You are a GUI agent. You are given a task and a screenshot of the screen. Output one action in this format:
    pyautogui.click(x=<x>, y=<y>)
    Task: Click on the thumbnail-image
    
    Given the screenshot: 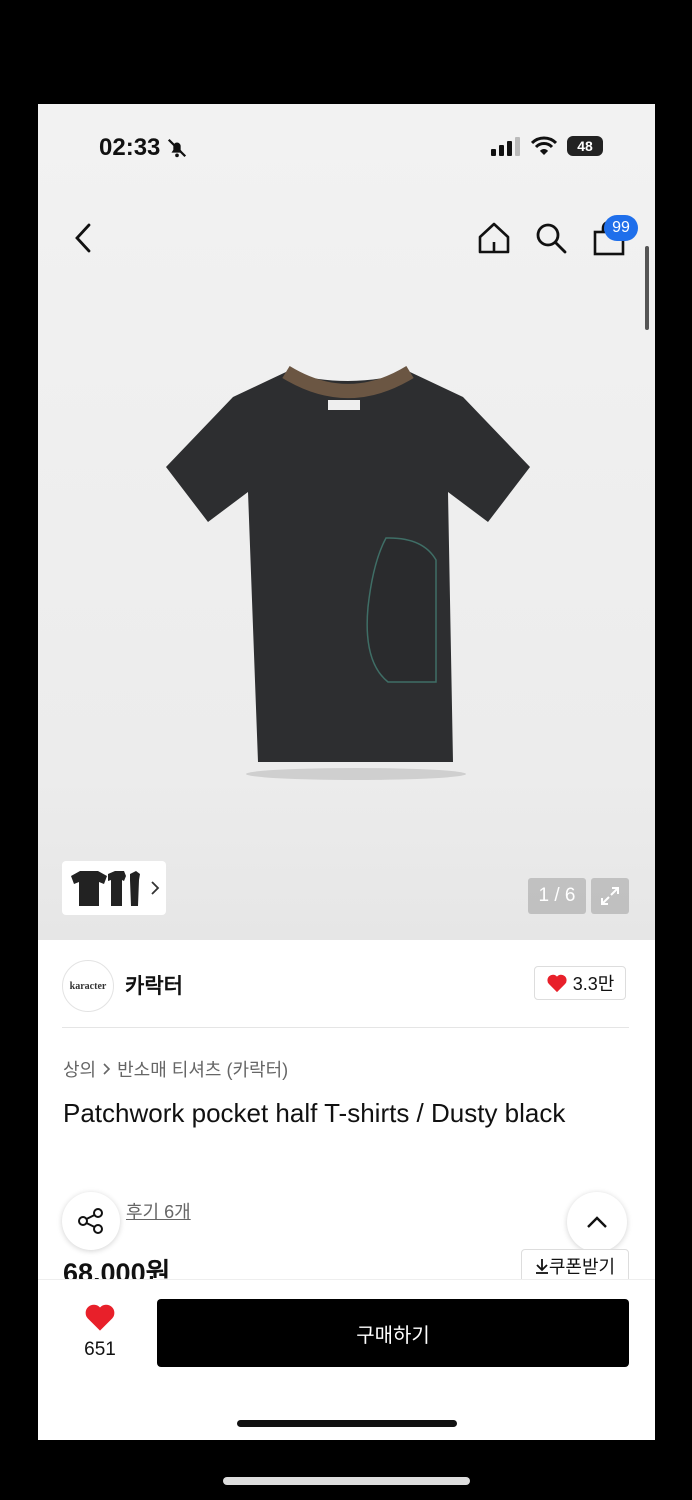 What is the action you would take?
    pyautogui.click(x=105, y=888)
    